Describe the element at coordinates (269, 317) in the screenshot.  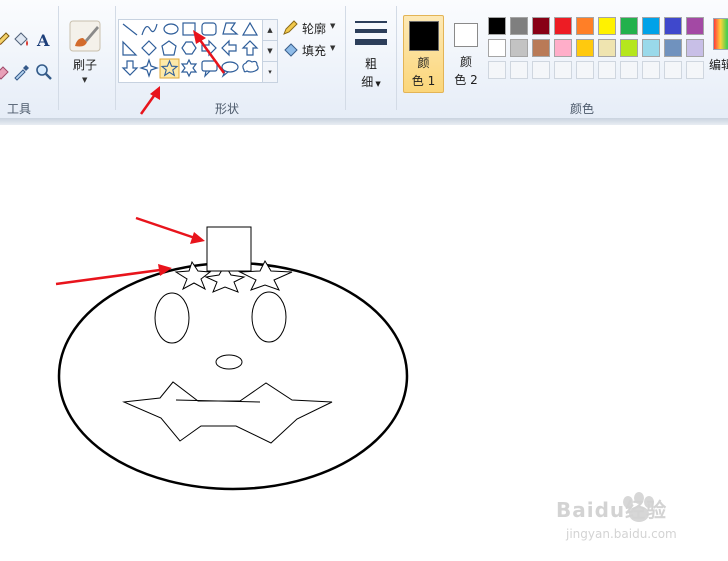
I see `right-eye` at that location.